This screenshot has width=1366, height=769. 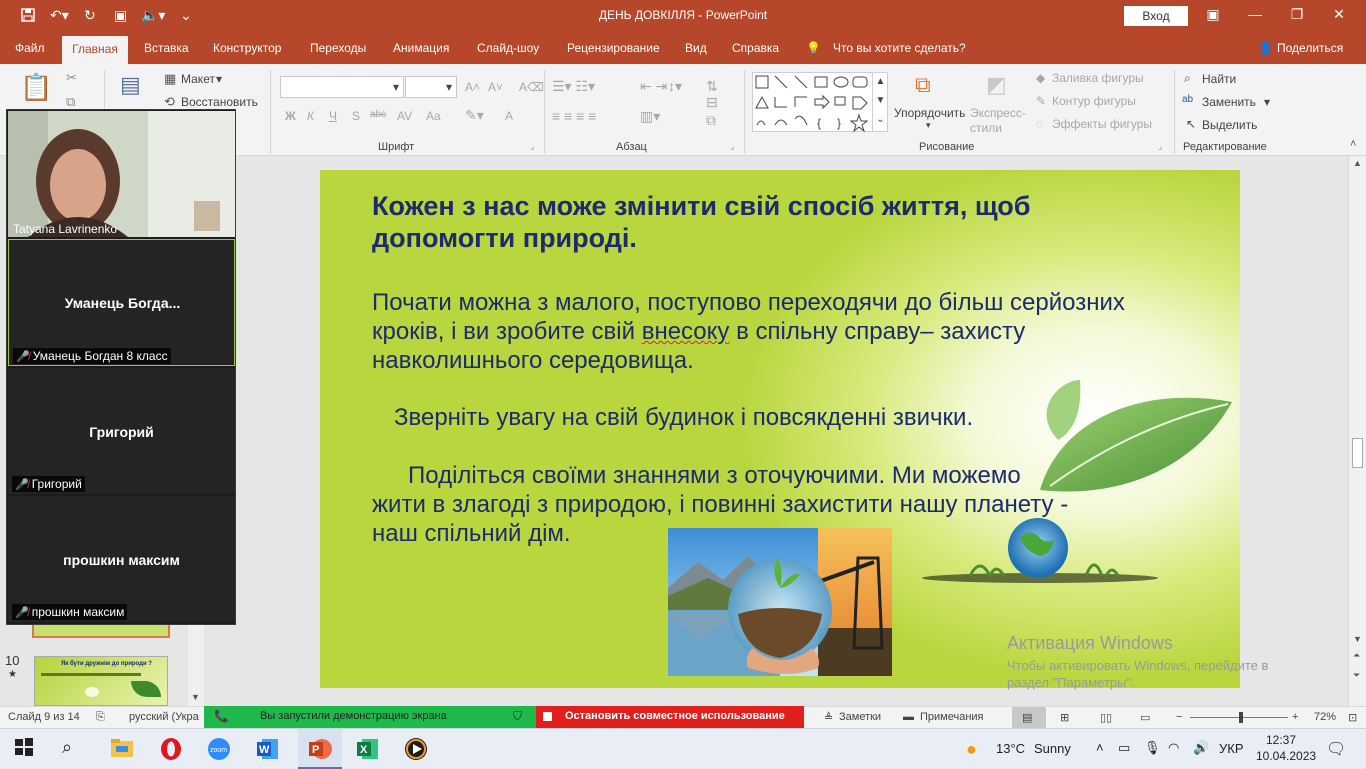 I want to click on stop-share-button: Остановить совместное использование, so click(x=670, y=717).